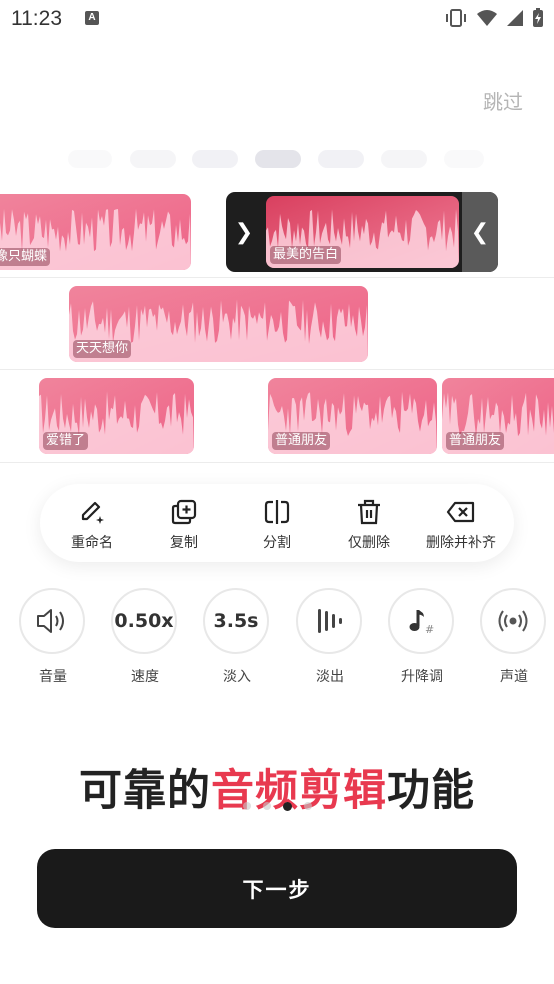  I want to click on clip-label: 像只蝴蝶, so click(25, 257).